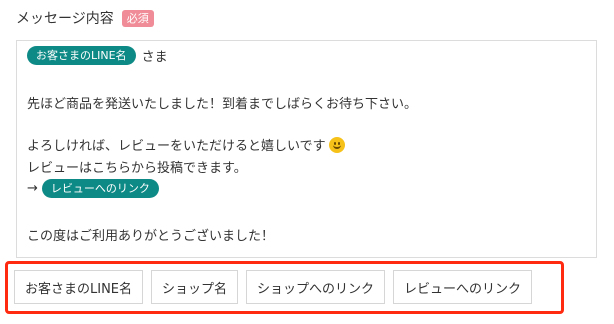  What do you see at coordinates (176, 146) in the screenshot?
I see `review-request-text: よろしければ、レビューをいただけると嬉しいです` at bounding box center [176, 146].